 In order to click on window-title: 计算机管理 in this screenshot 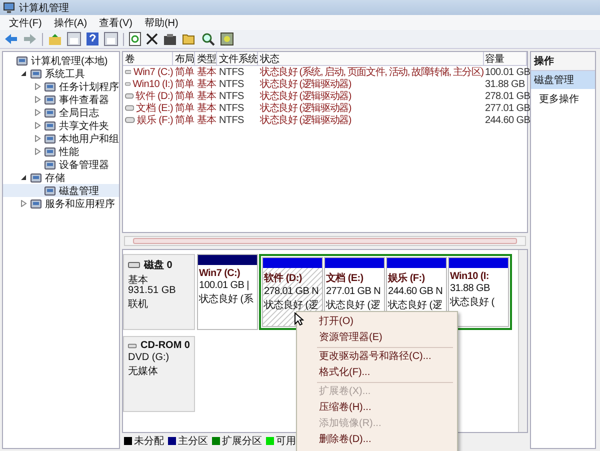, I will do `click(44, 8)`.